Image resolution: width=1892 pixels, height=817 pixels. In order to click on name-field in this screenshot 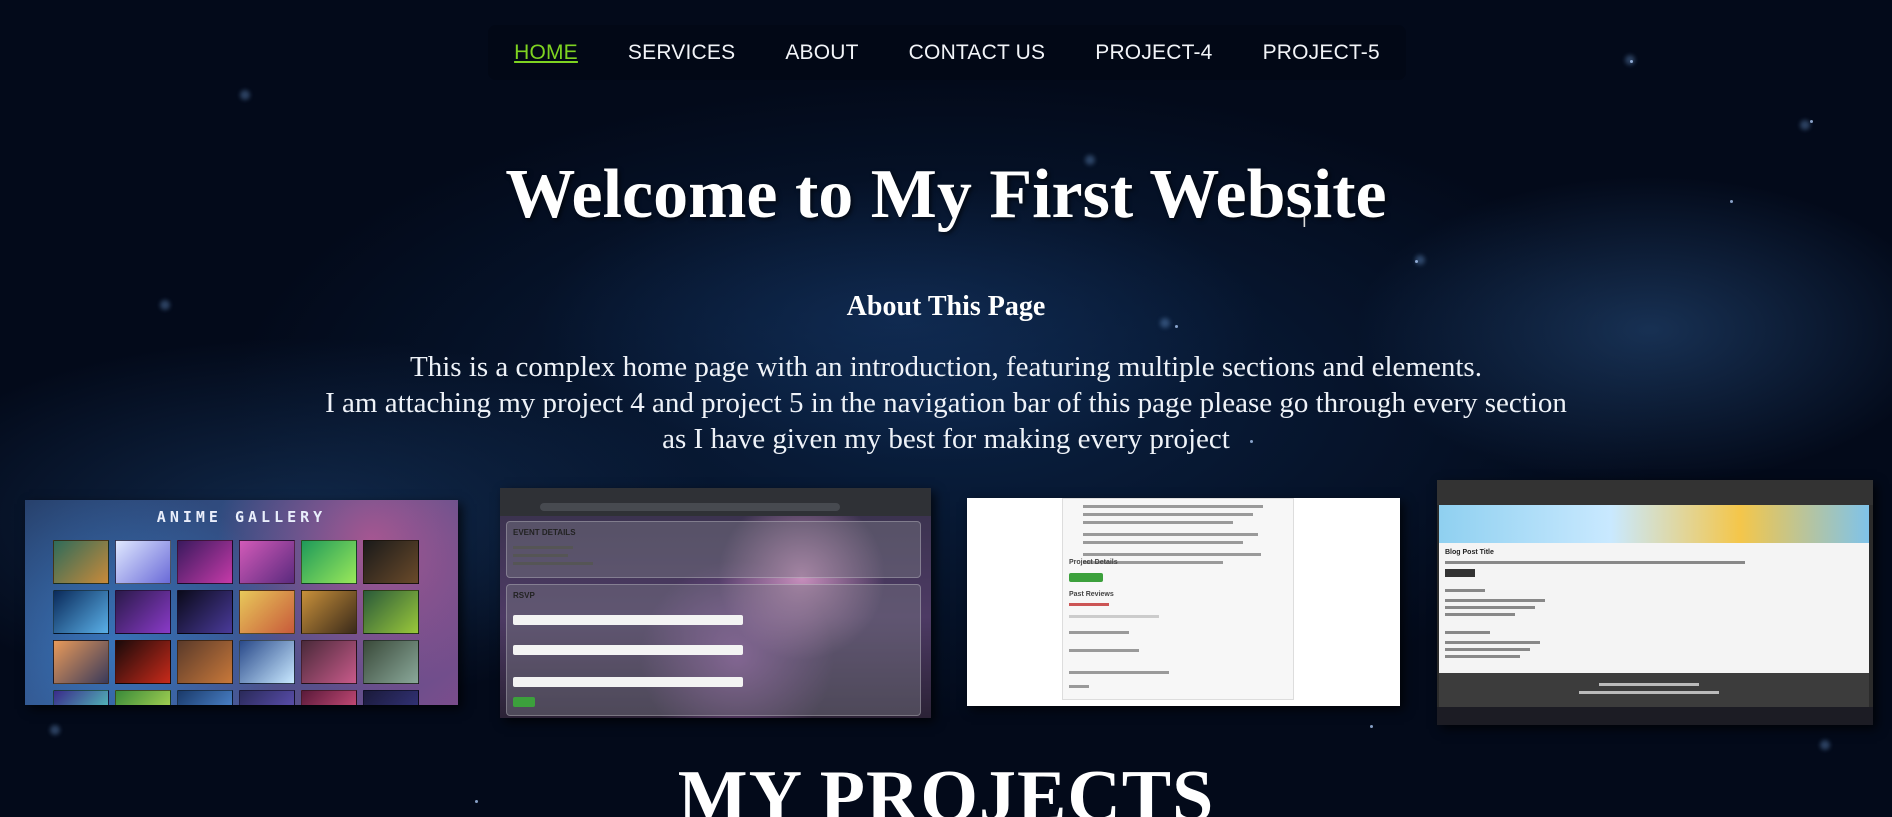, I will do `click(628, 620)`.